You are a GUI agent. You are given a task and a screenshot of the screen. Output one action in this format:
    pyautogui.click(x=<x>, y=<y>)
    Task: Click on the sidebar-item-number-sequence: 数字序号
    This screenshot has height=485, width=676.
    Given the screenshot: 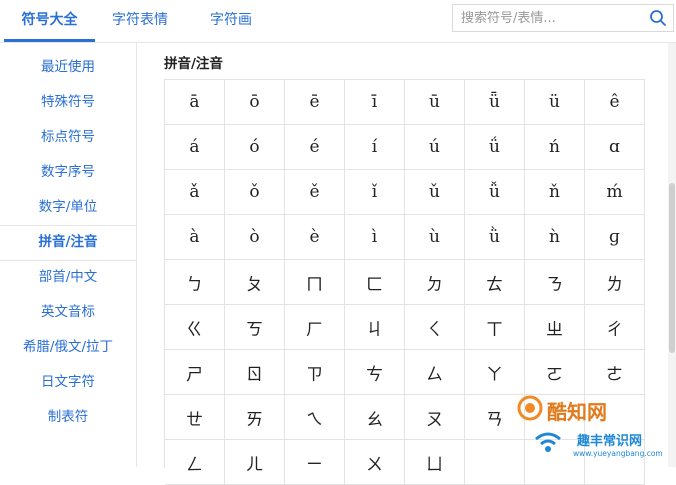 What is the action you would take?
    pyautogui.click(x=68, y=172)
    